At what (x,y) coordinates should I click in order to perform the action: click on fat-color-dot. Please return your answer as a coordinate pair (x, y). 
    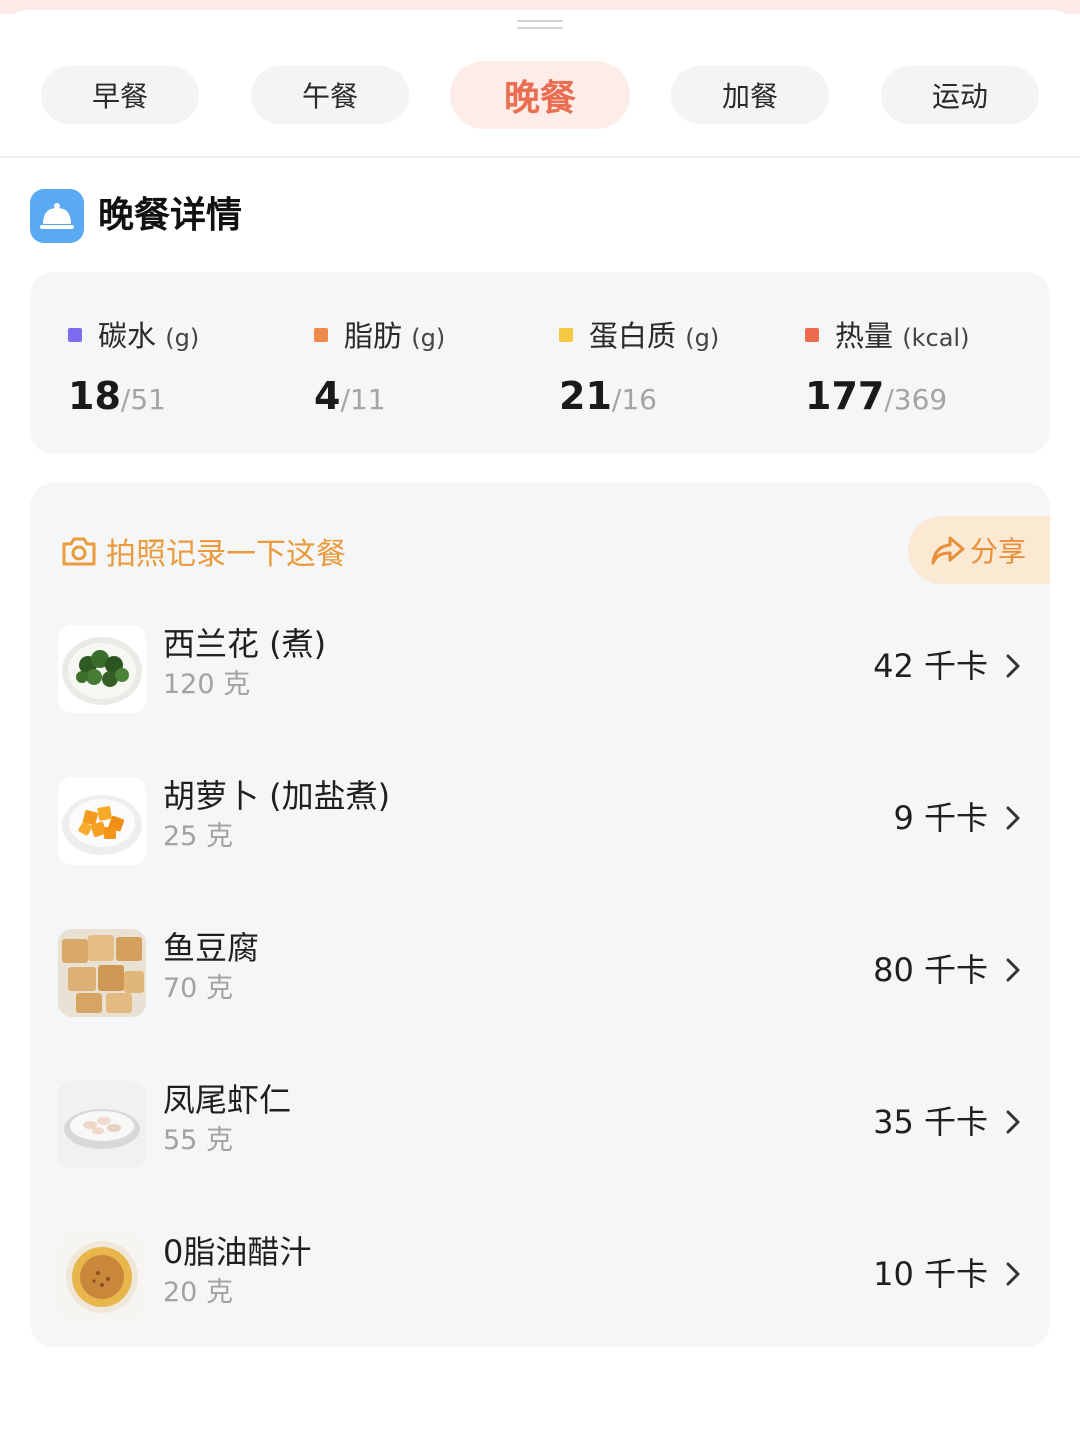
    Looking at the image, I should click on (321, 335).